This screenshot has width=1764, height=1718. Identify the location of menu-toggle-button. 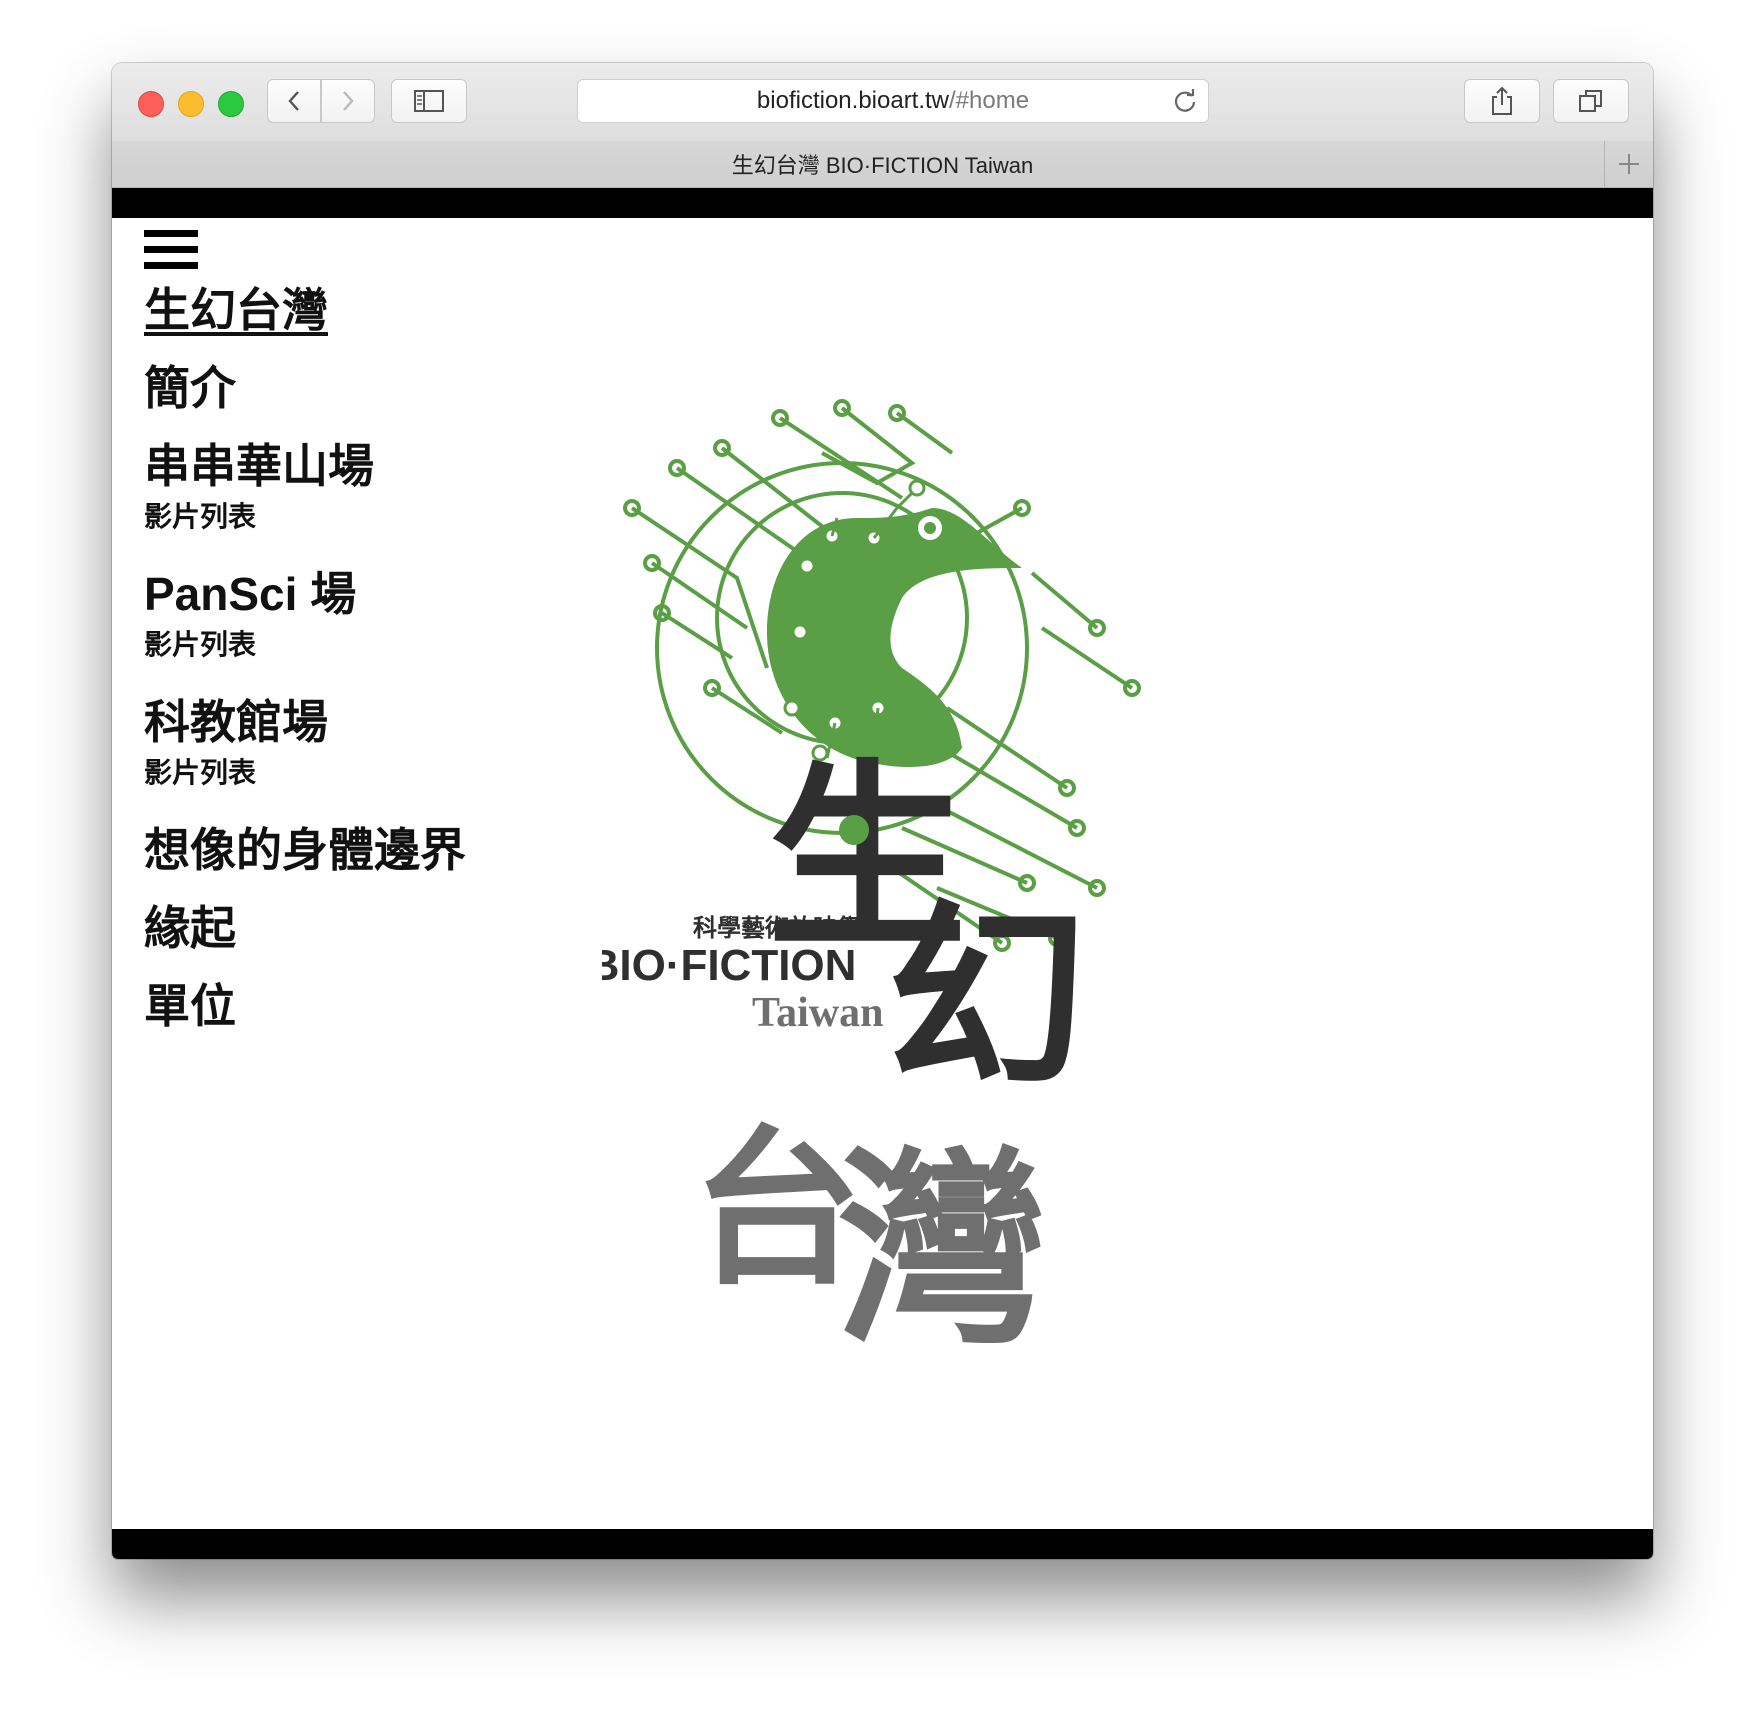
(171, 251).